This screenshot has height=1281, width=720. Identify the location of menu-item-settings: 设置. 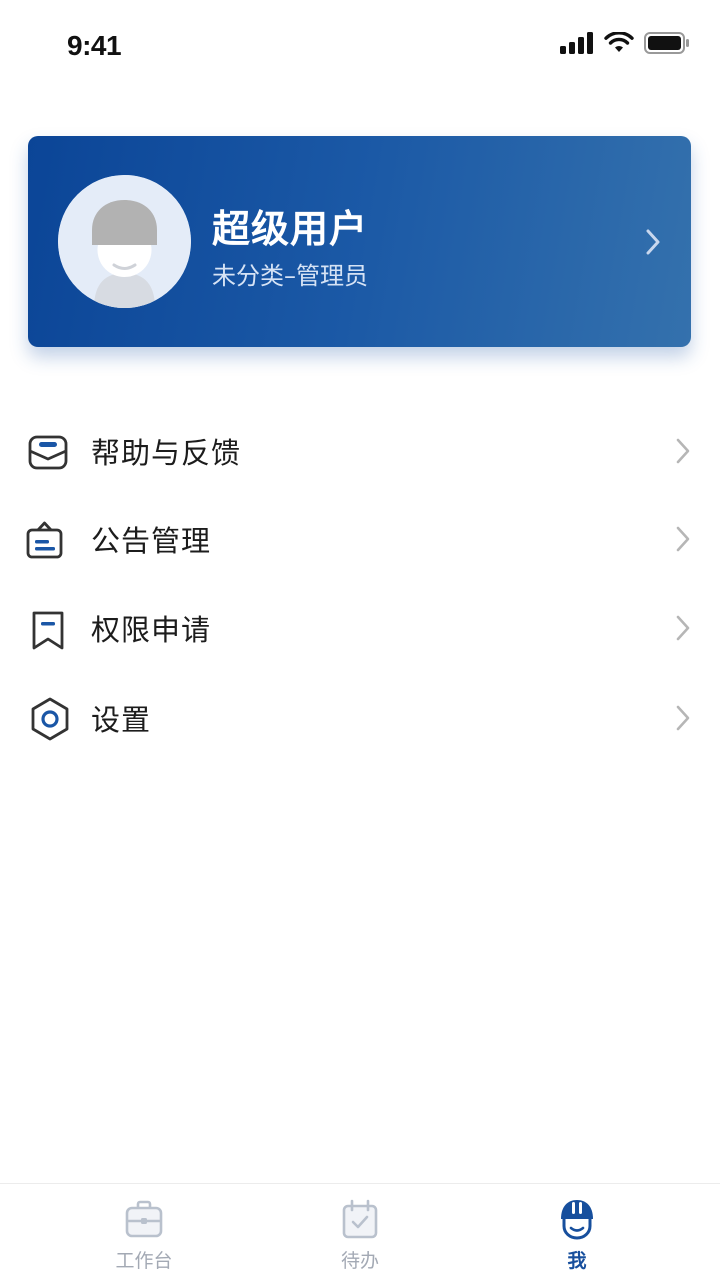
(360, 721).